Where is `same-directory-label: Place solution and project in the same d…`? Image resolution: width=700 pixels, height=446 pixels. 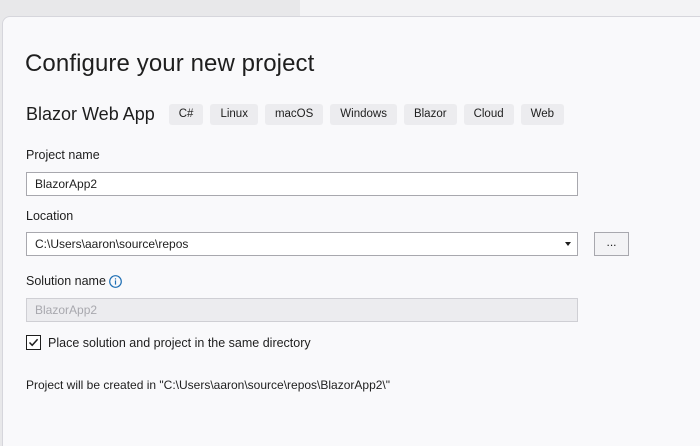
same-directory-label: Place solution and project in the same d… is located at coordinates (179, 343).